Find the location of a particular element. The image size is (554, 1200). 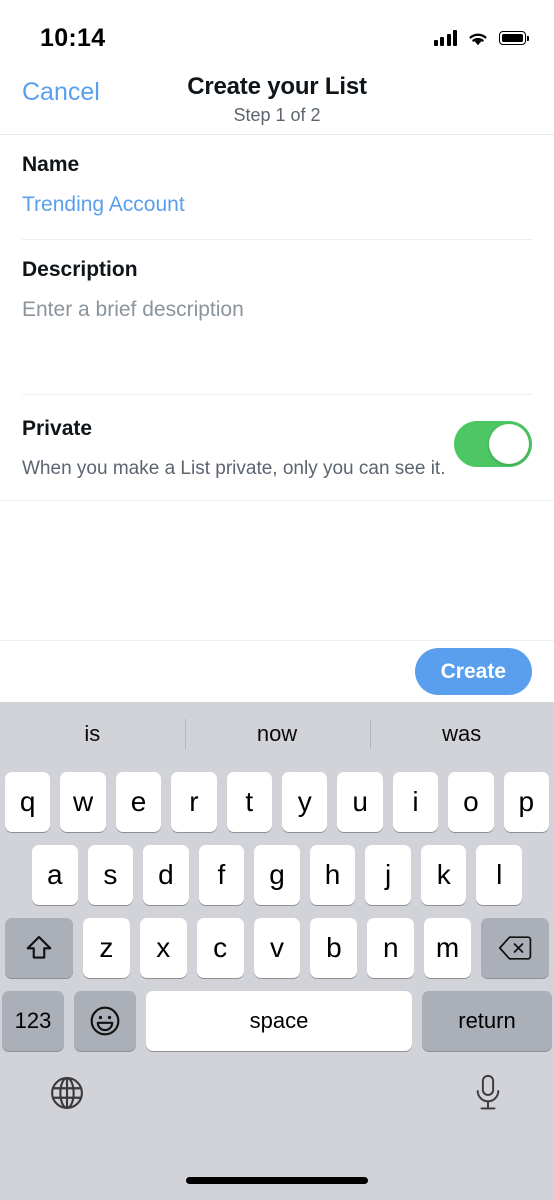

key-c: c is located at coordinates (220, 948).